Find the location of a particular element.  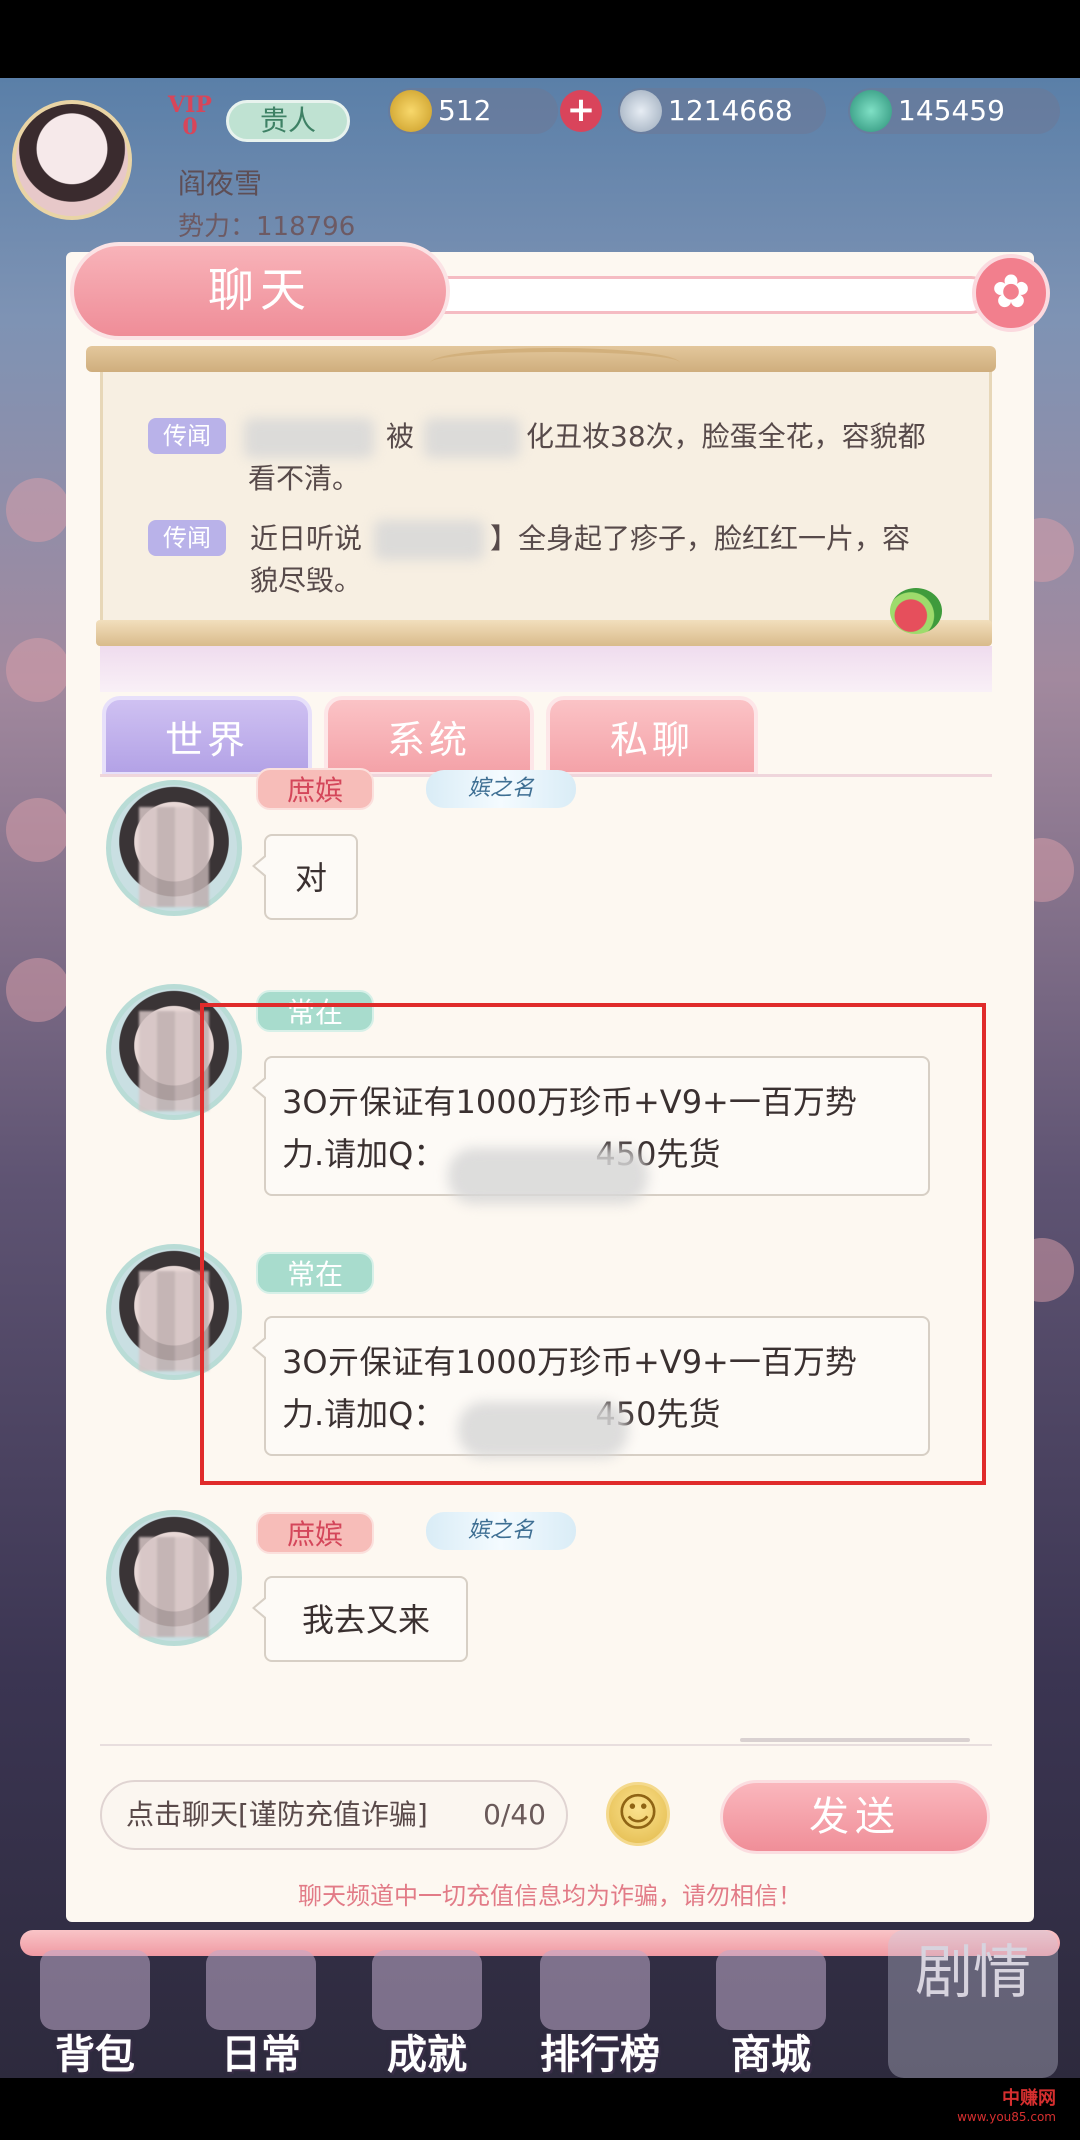

vip-badge: VIP 0 is located at coordinates (190, 118).